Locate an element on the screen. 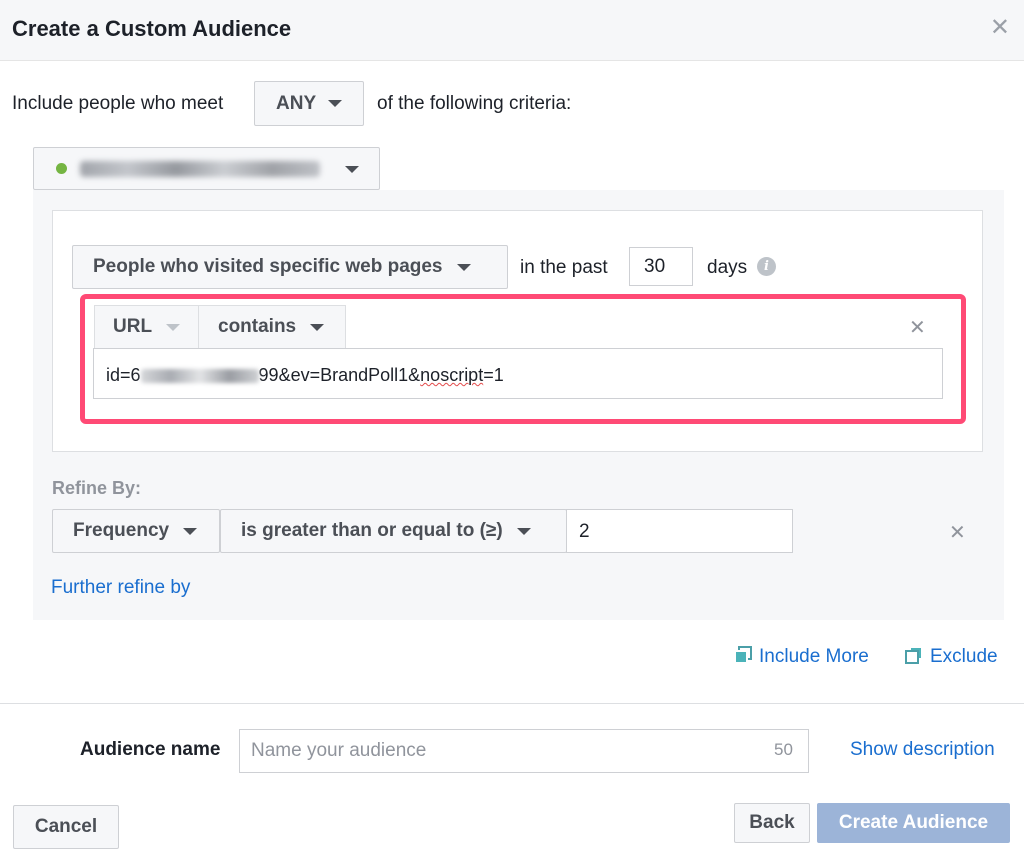  dialog-header: Create a Custom Audience ✕ is located at coordinates (512, 30).